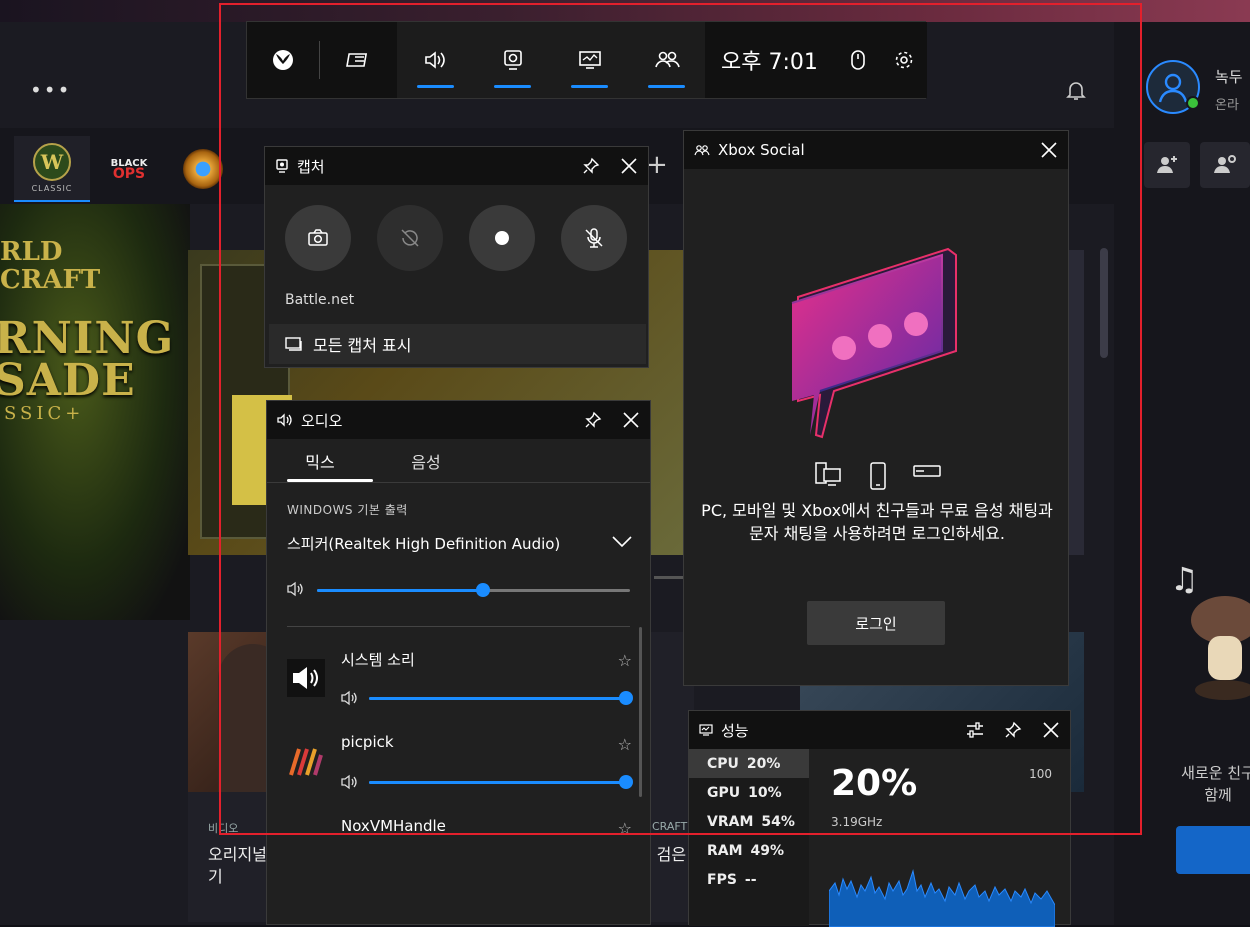 Image resolution: width=1250 pixels, height=927 pixels. What do you see at coordinates (457, 344) in the screenshot?
I see `show-all-captures-button: 모든 캡처 표시` at bounding box center [457, 344].